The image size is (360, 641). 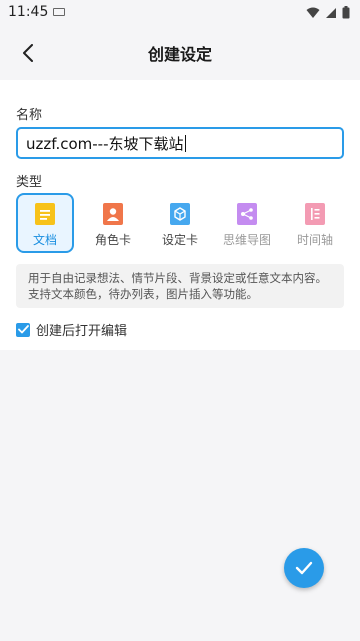 I want to click on character-card-icon, so click(x=113, y=214).